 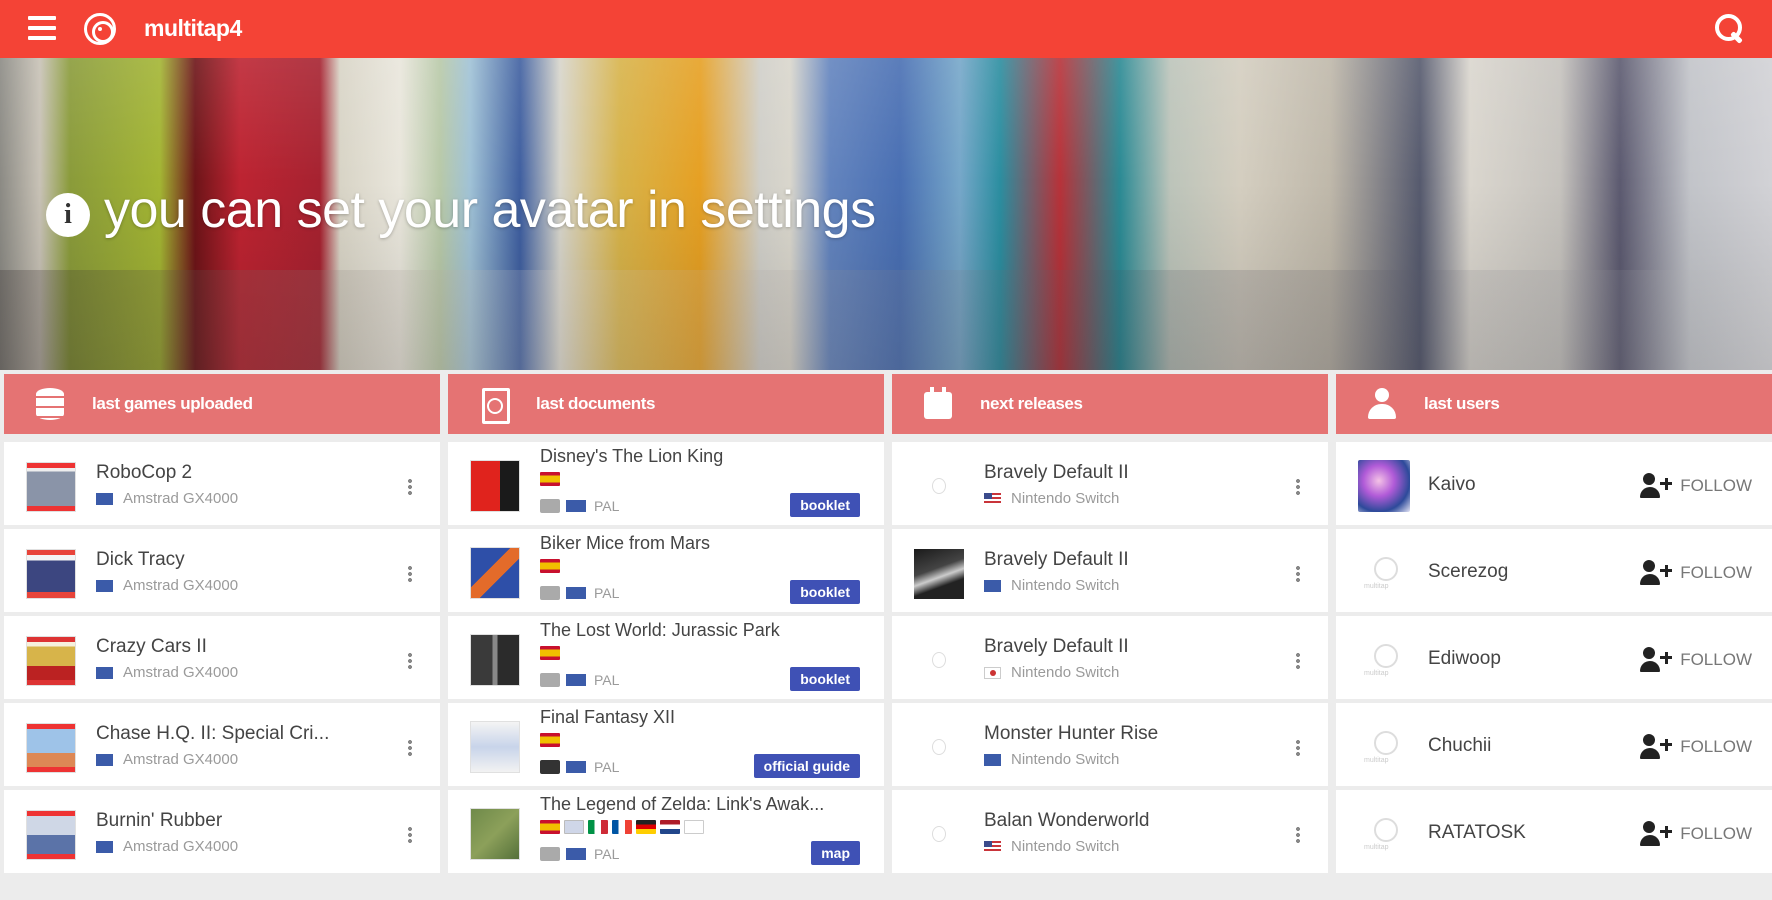 I want to click on user-row: Ediwoop FOLLOW, so click(x=1554, y=659).